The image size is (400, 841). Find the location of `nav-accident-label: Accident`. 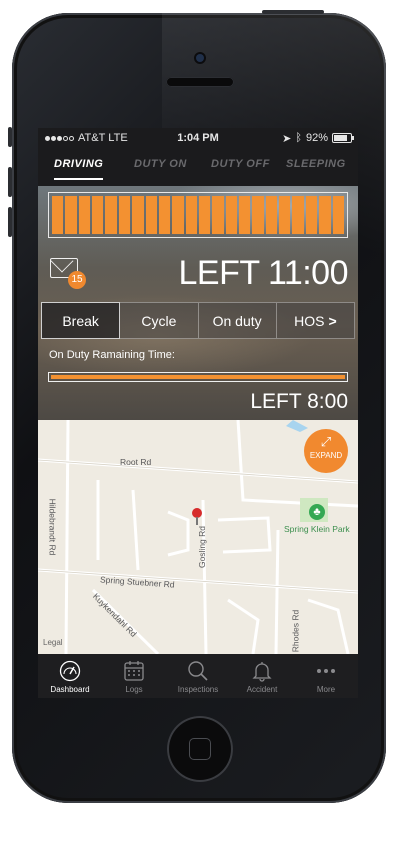

nav-accident-label: Accident is located at coordinates (262, 689).